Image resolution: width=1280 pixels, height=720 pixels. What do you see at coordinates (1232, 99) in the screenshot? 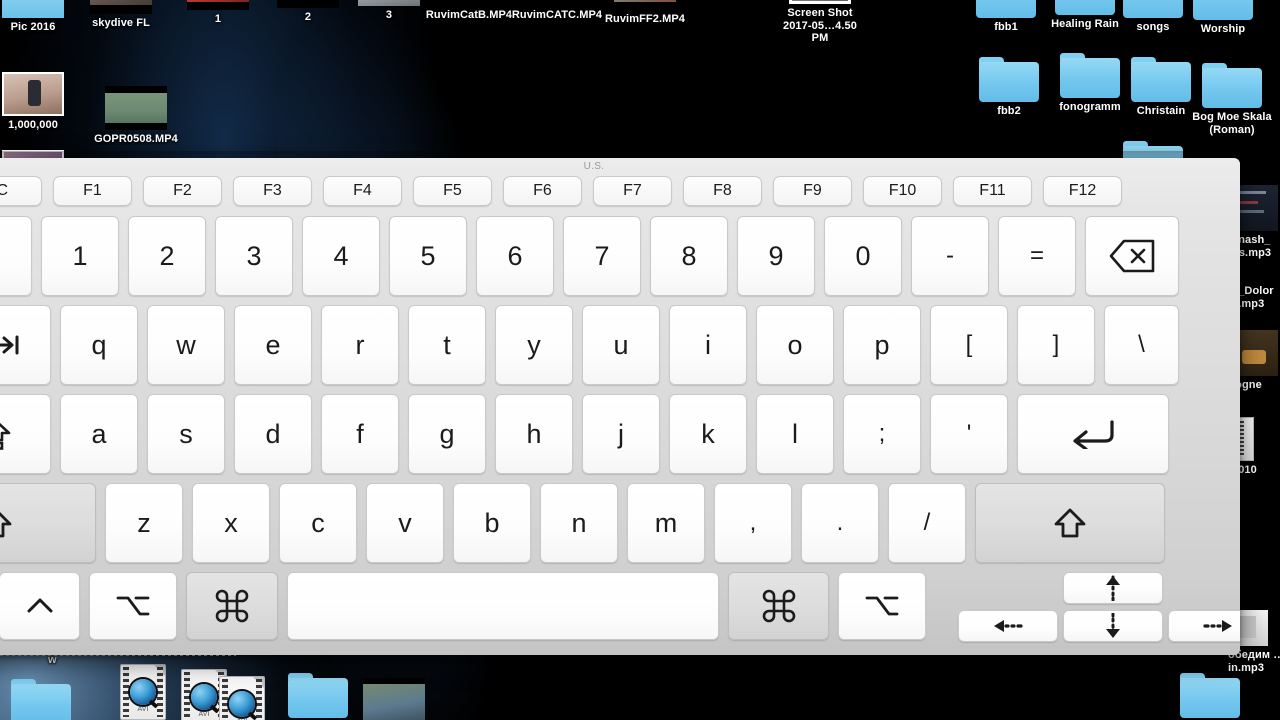
I see `desktop-folder: Bog Moe Skala (Roman)` at bounding box center [1232, 99].